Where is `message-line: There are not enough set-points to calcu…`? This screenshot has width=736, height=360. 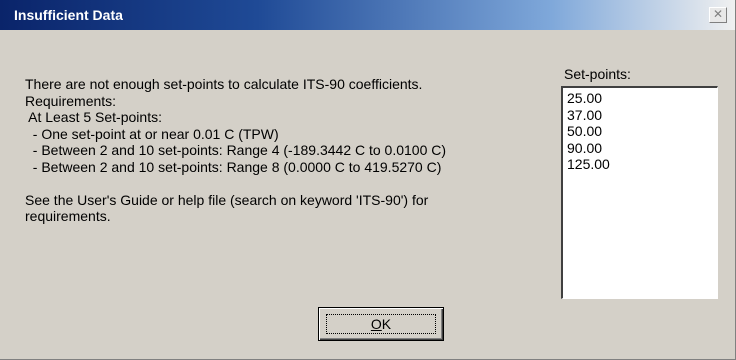 message-line: There are not enough set-points to calcu… is located at coordinates (224, 84).